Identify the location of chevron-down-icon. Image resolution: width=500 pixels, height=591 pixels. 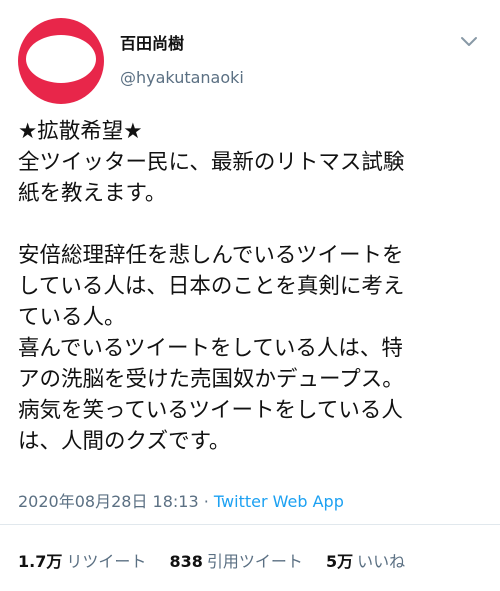
(469, 41).